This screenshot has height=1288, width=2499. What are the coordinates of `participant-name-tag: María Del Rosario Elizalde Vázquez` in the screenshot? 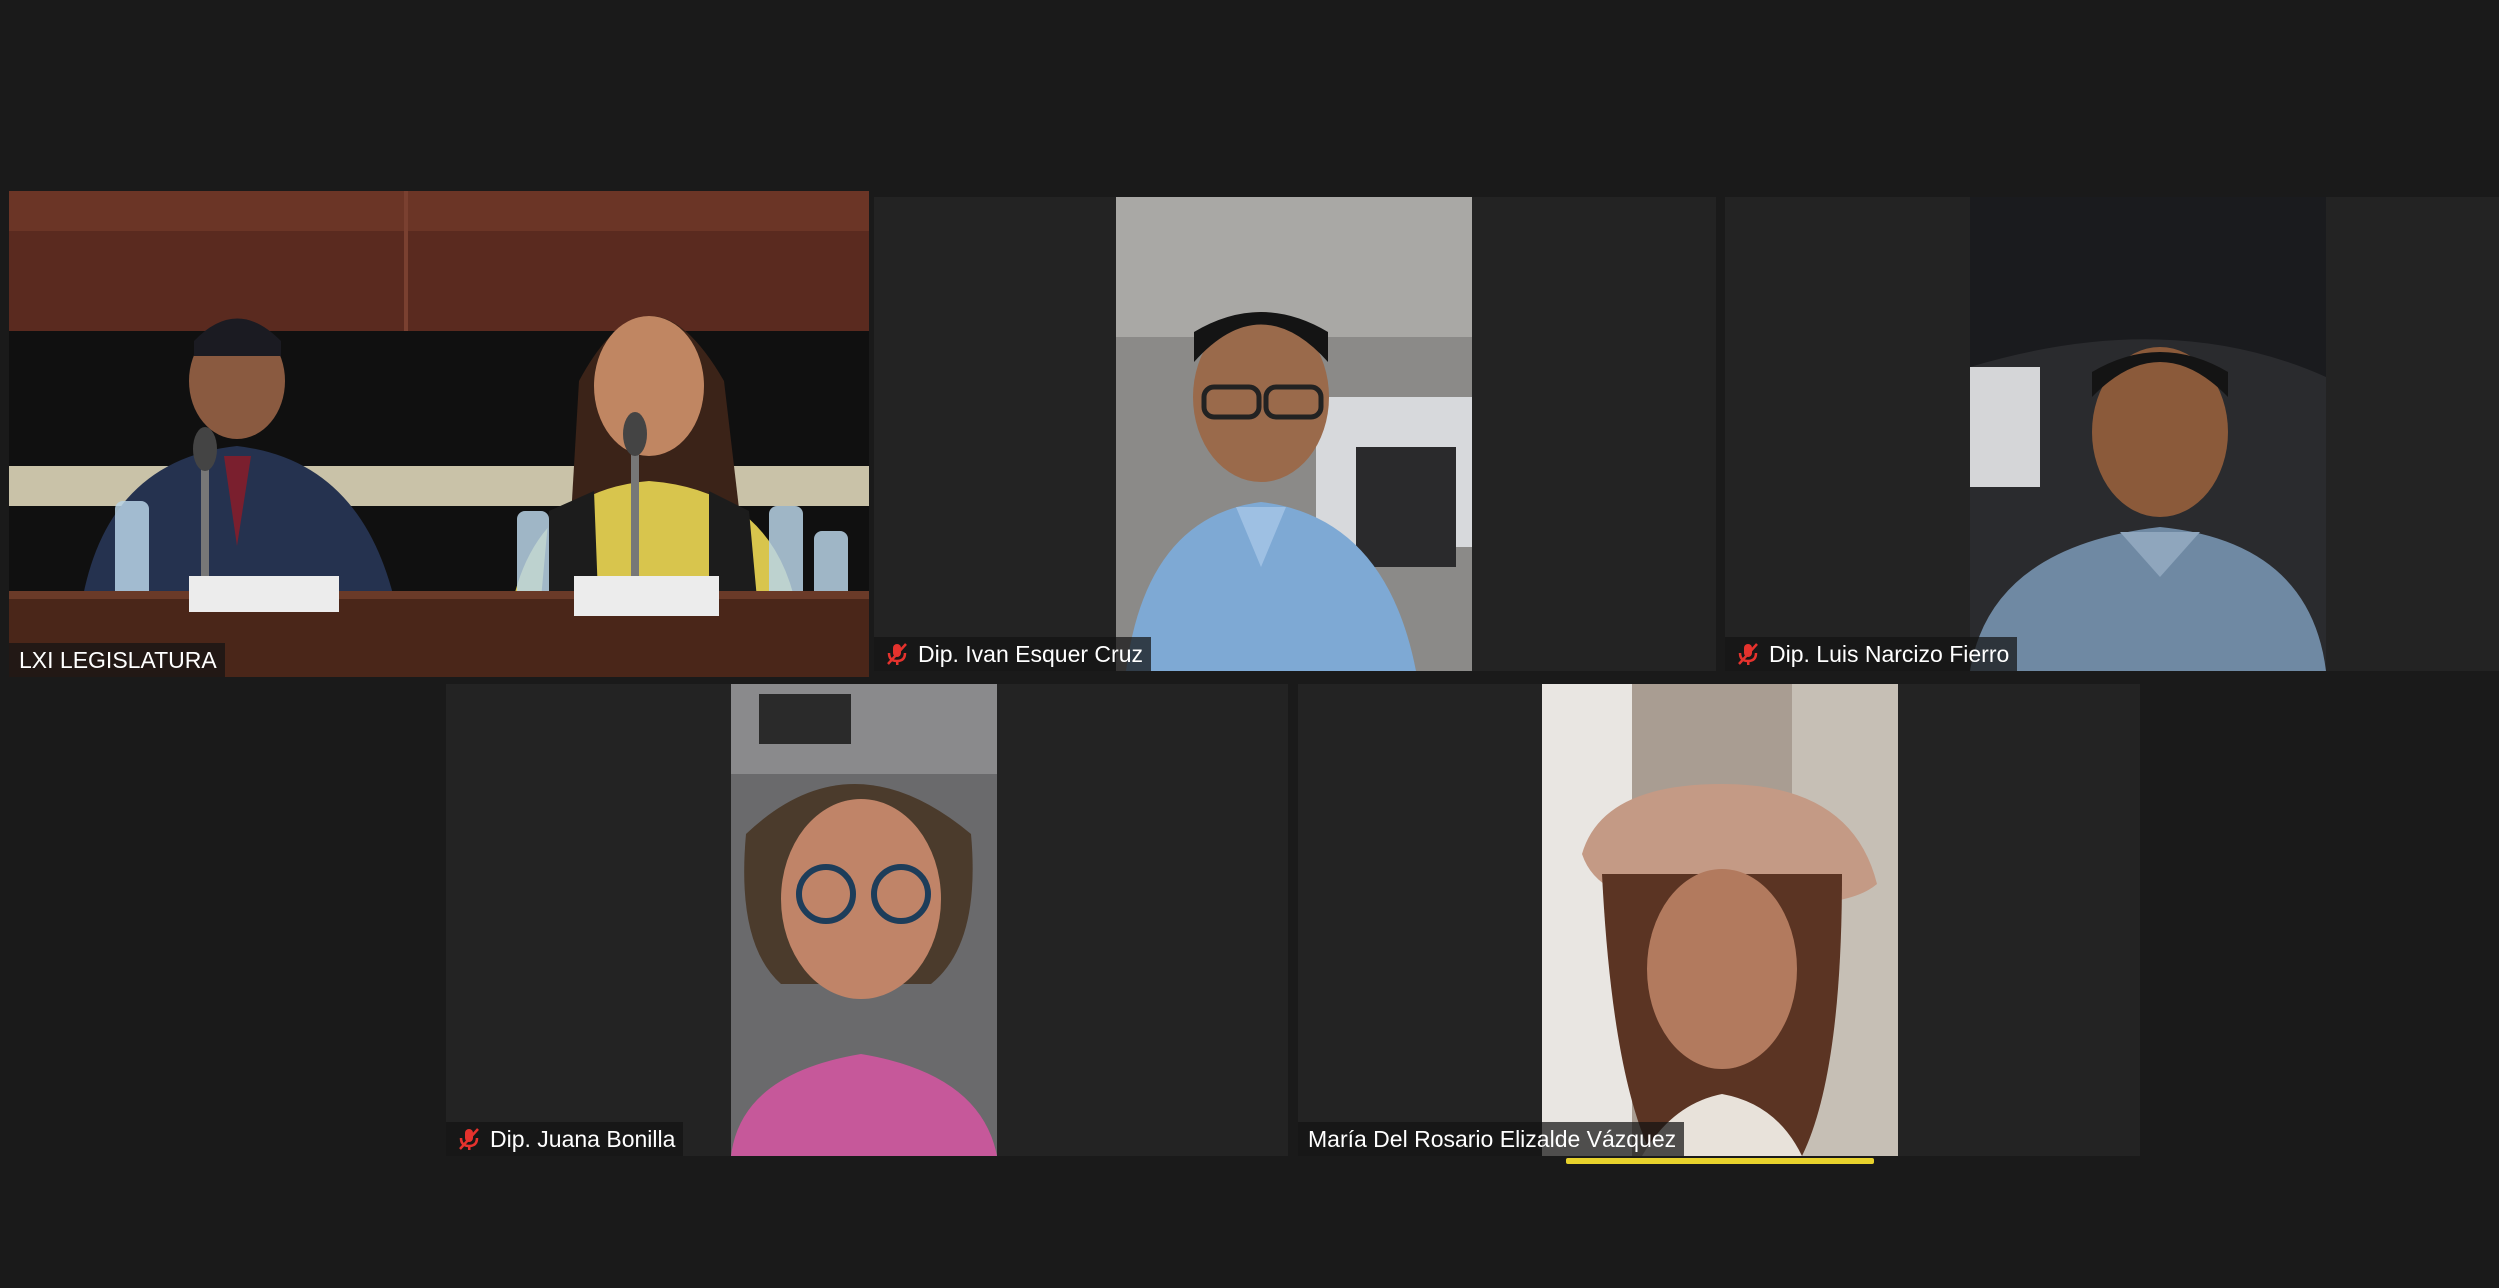 It's located at (1491, 1139).